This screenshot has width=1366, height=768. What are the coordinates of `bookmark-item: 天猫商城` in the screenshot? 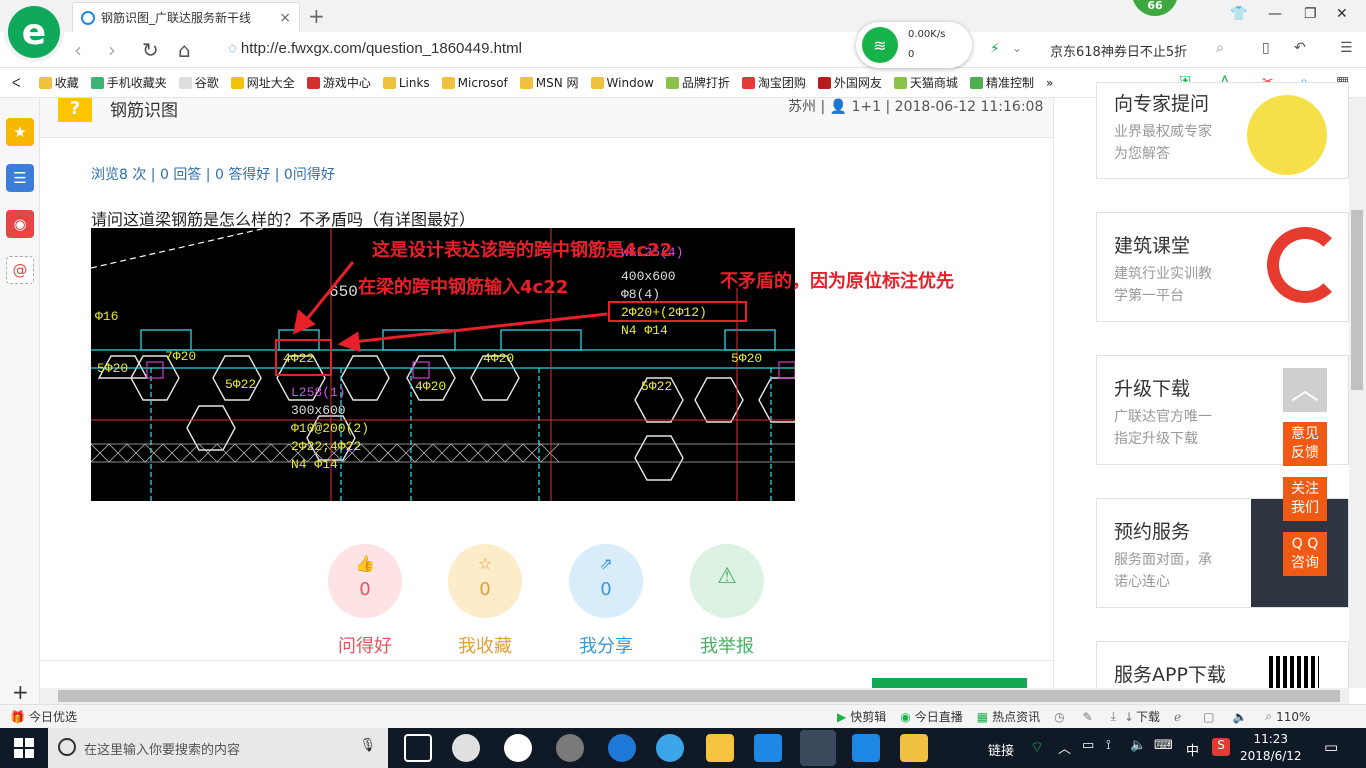 It's located at (925, 82).